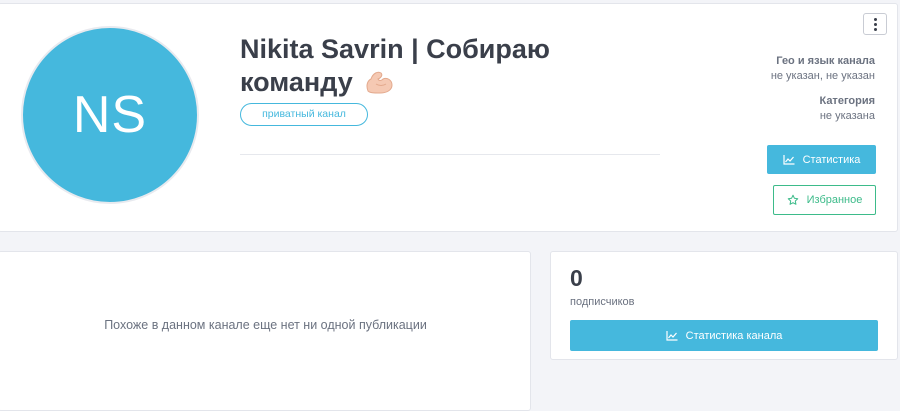 The width and height of the screenshot is (900, 411). I want to click on statistics-button-label: Статистика, so click(831, 159).